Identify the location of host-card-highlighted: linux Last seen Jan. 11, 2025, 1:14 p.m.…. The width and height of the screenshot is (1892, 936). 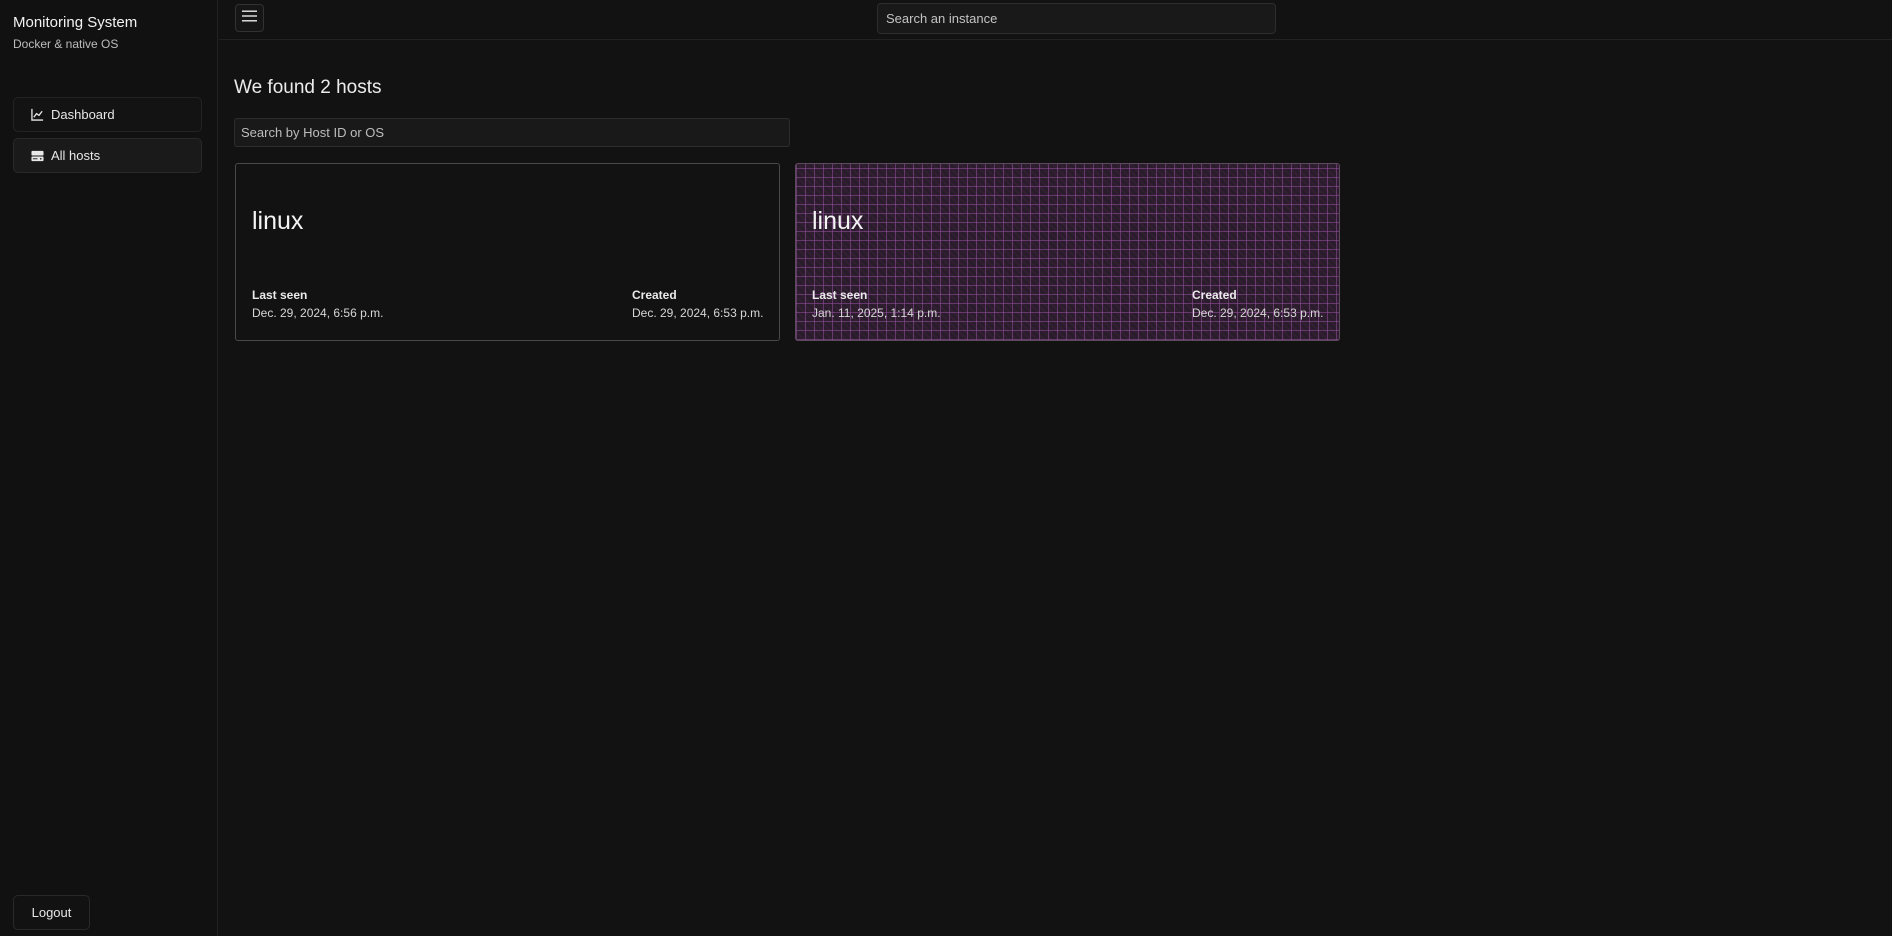
(1067, 252).